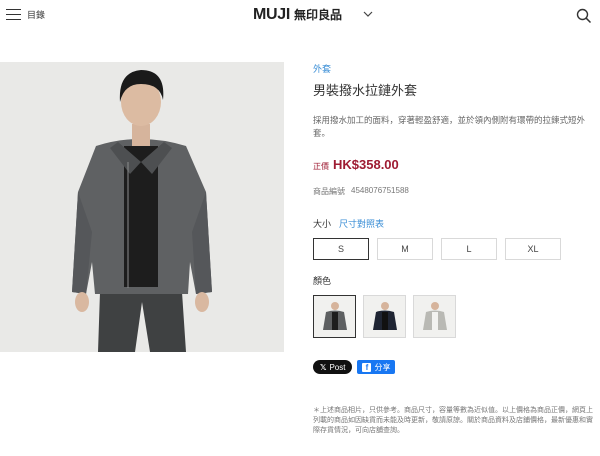 Image resolution: width=600 pixels, height=456 pixels. Describe the element at coordinates (13, 14) in the screenshot. I see `hamburger-icon` at that location.